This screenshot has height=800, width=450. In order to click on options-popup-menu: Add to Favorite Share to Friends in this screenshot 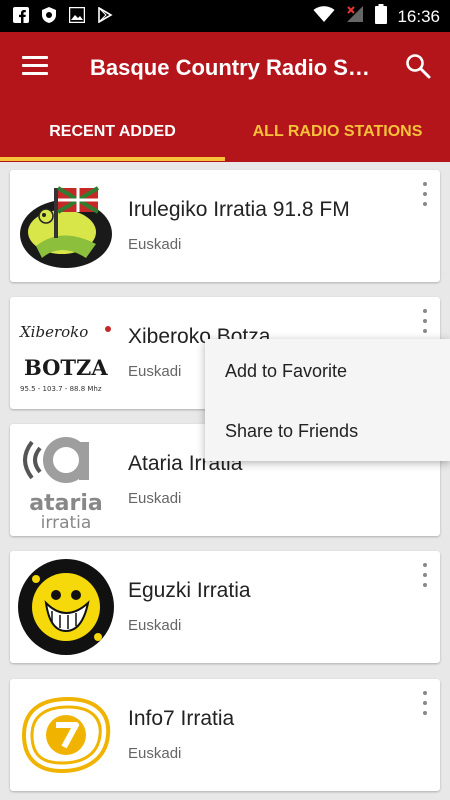, I will do `click(327, 400)`.